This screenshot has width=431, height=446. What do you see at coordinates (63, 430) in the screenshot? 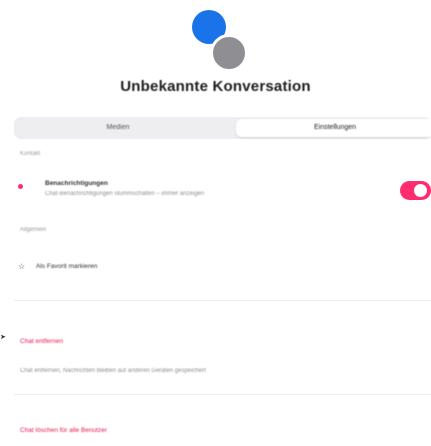
I see `leave-chat-button: Chat löschen für alle Benutzer` at bounding box center [63, 430].